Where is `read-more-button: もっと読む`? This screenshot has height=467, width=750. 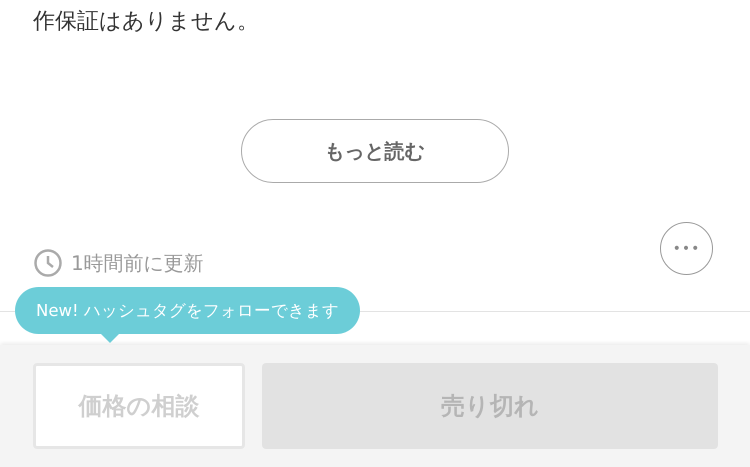 read-more-button: もっと読む is located at coordinates (374, 151).